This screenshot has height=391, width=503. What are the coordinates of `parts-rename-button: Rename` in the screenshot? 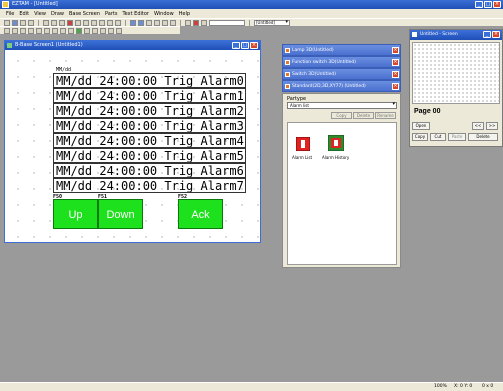 It's located at (385, 115).